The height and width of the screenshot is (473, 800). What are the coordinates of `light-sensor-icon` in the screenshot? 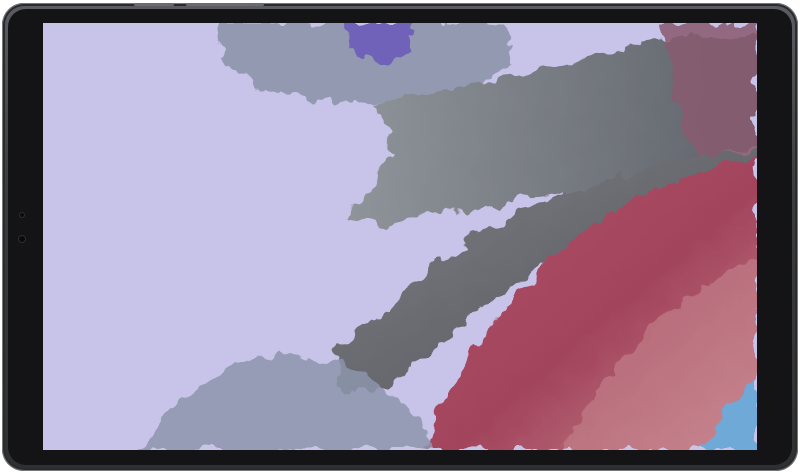 It's located at (22, 215).